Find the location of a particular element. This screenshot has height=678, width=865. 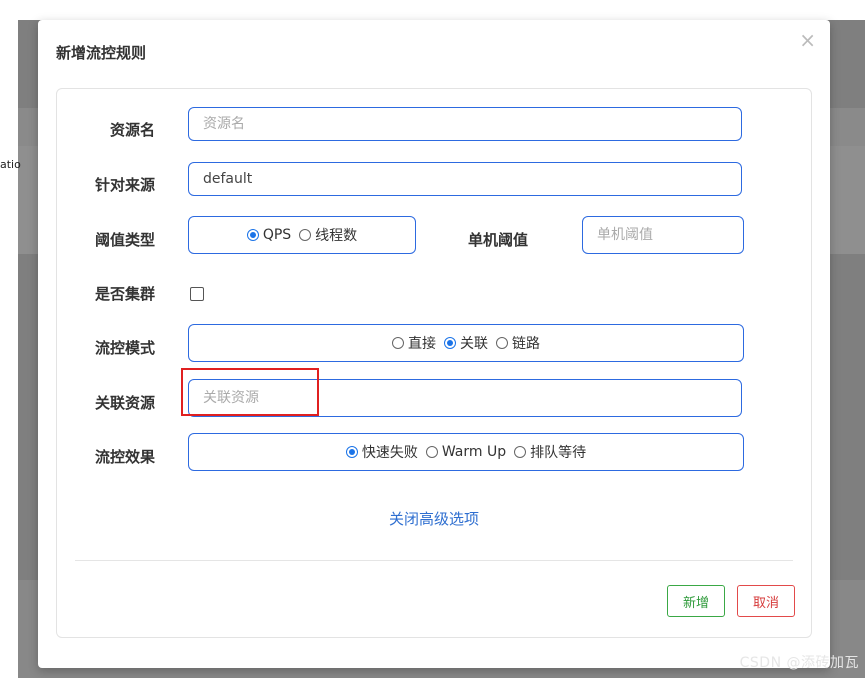

flow-mode-label: 流控模式 is located at coordinates (124, 348).